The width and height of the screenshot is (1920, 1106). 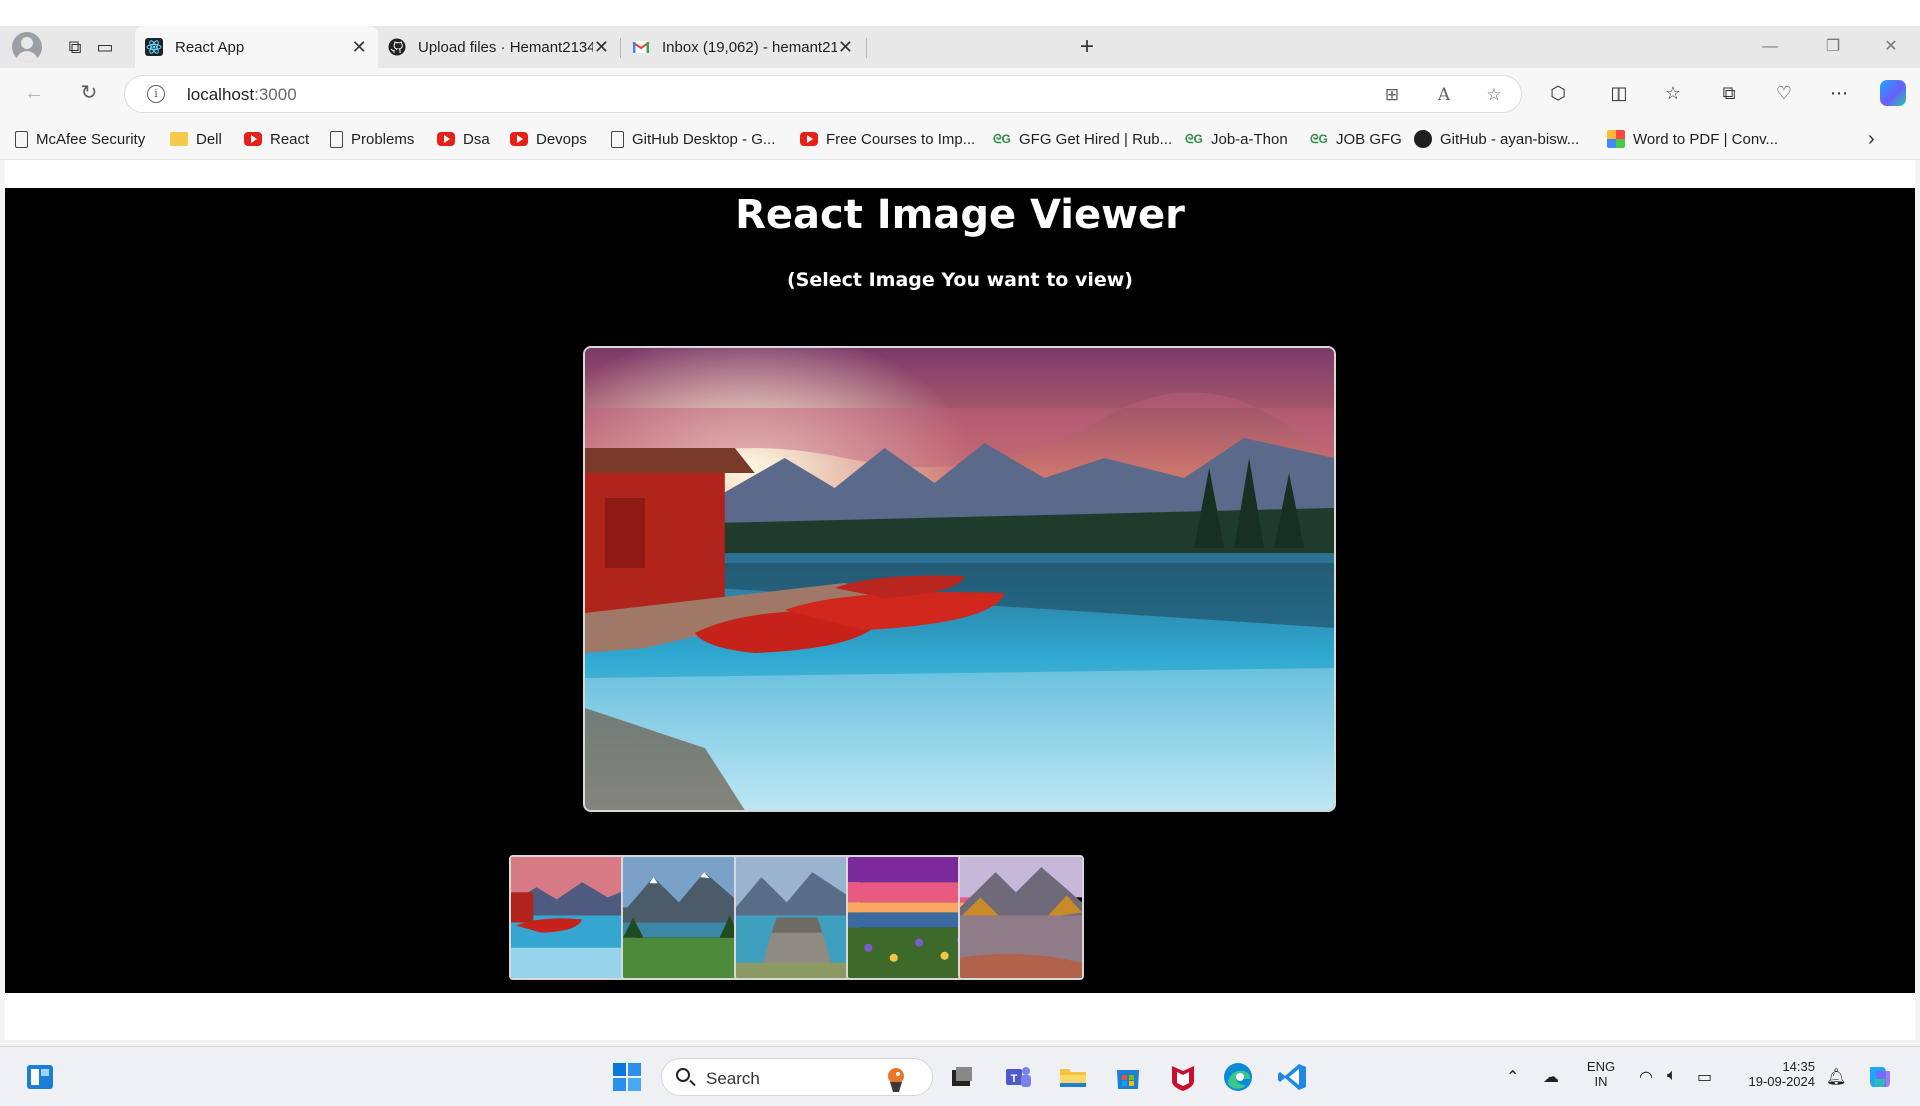 I want to click on windows-start-icon, so click(x=627, y=1077).